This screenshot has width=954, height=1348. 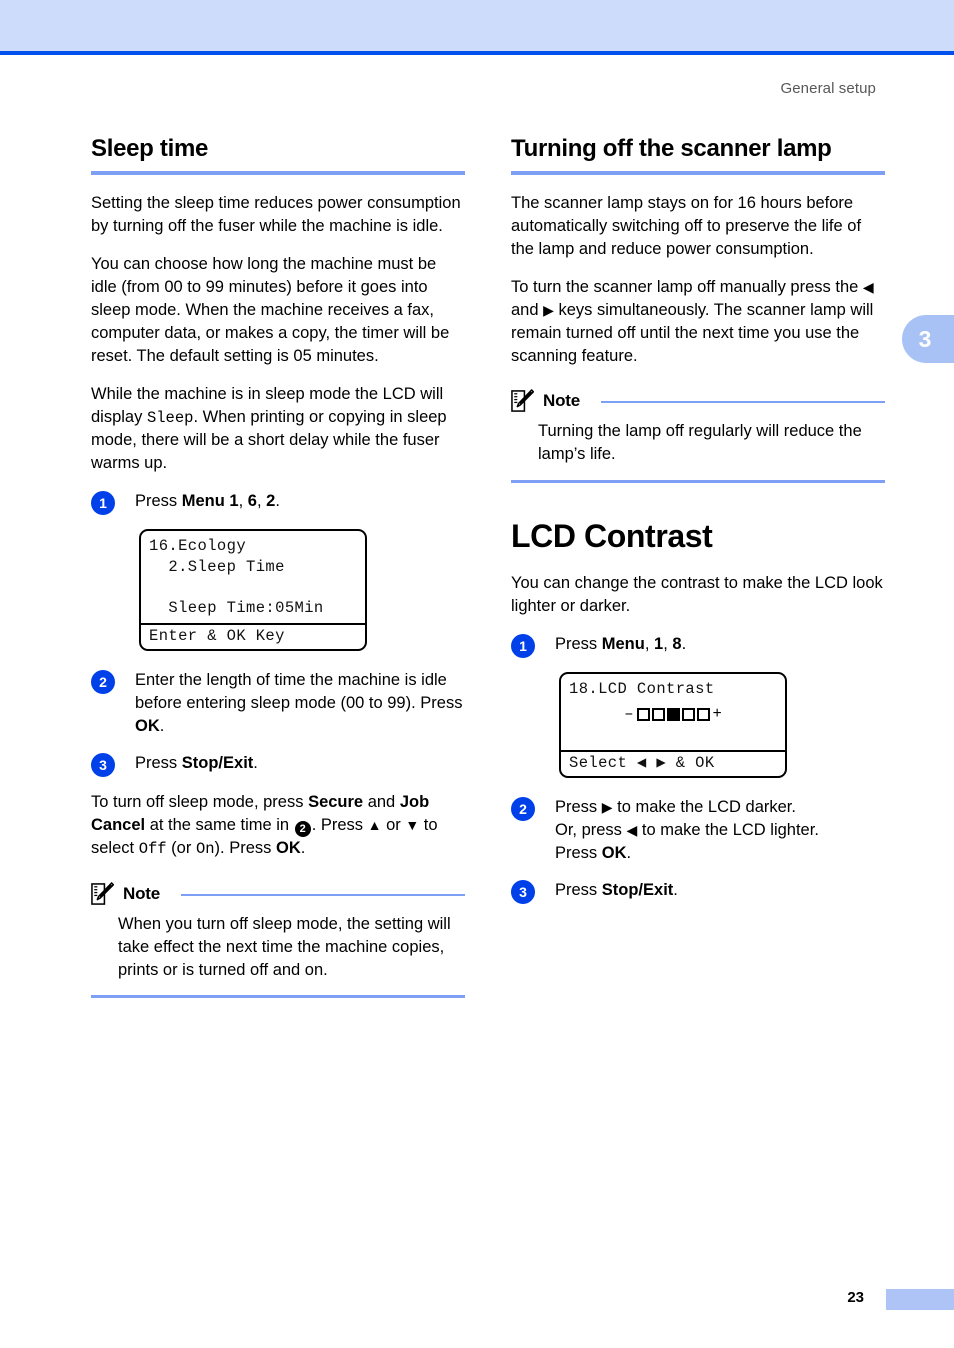 What do you see at coordinates (717, 714) in the screenshot?
I see `gauge-plus-sign: +` at bounding box center [717, 714].